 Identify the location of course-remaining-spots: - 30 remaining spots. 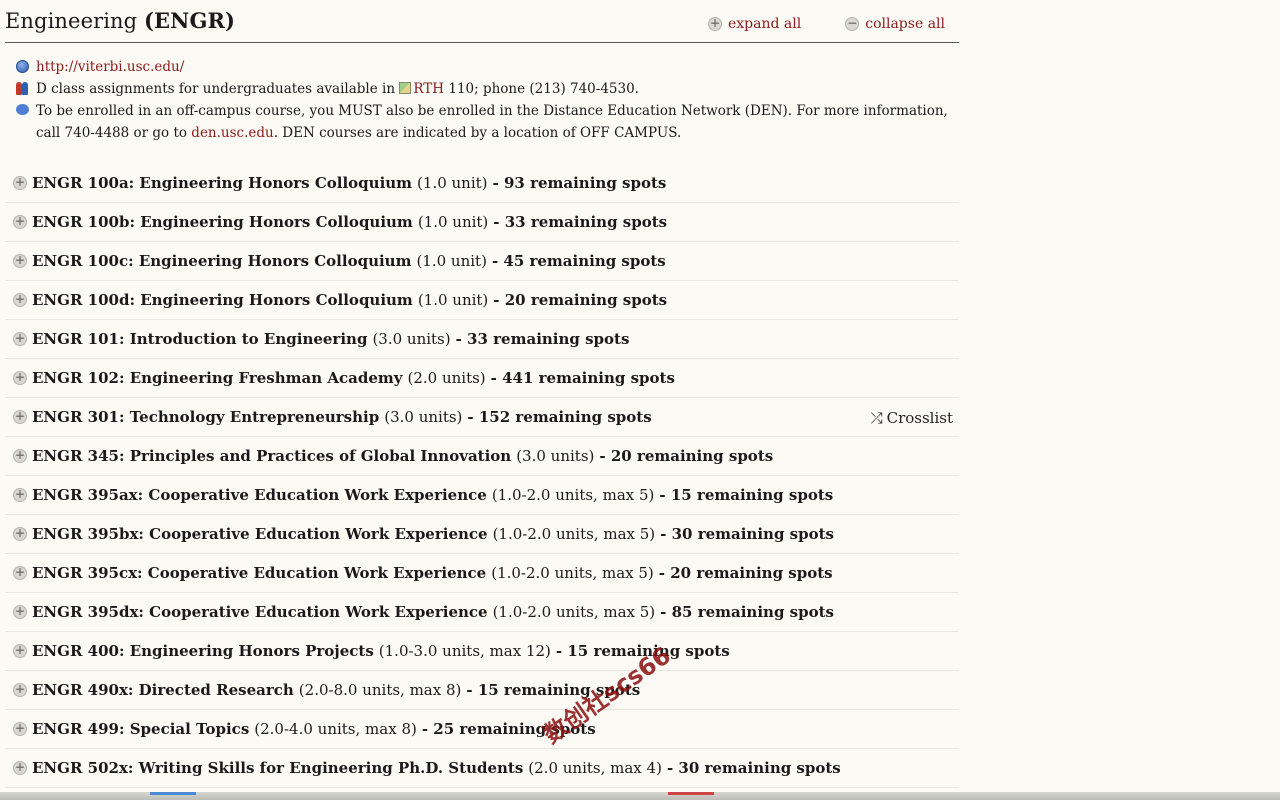
(747, 534).